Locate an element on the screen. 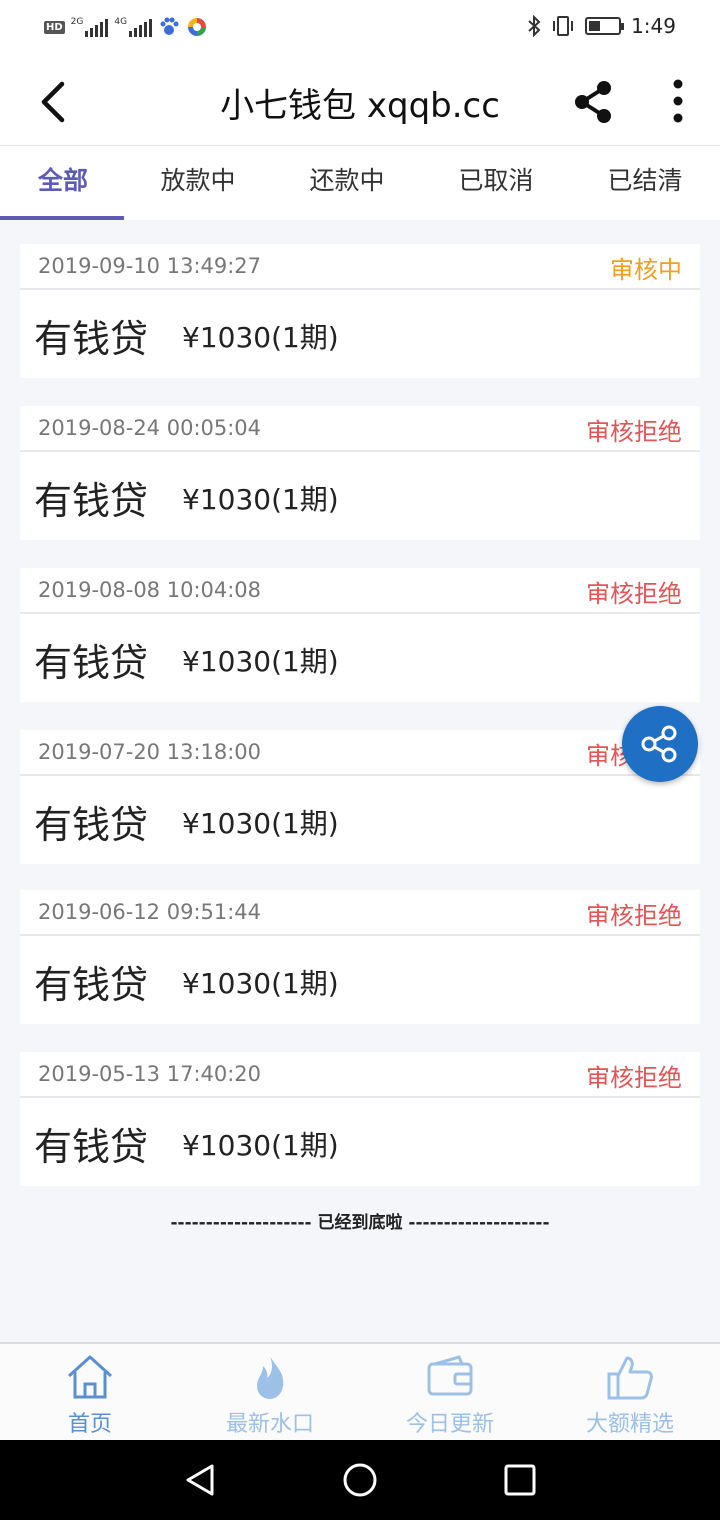  status-left: HD 2G 4G is located at coordinates (126, 27).